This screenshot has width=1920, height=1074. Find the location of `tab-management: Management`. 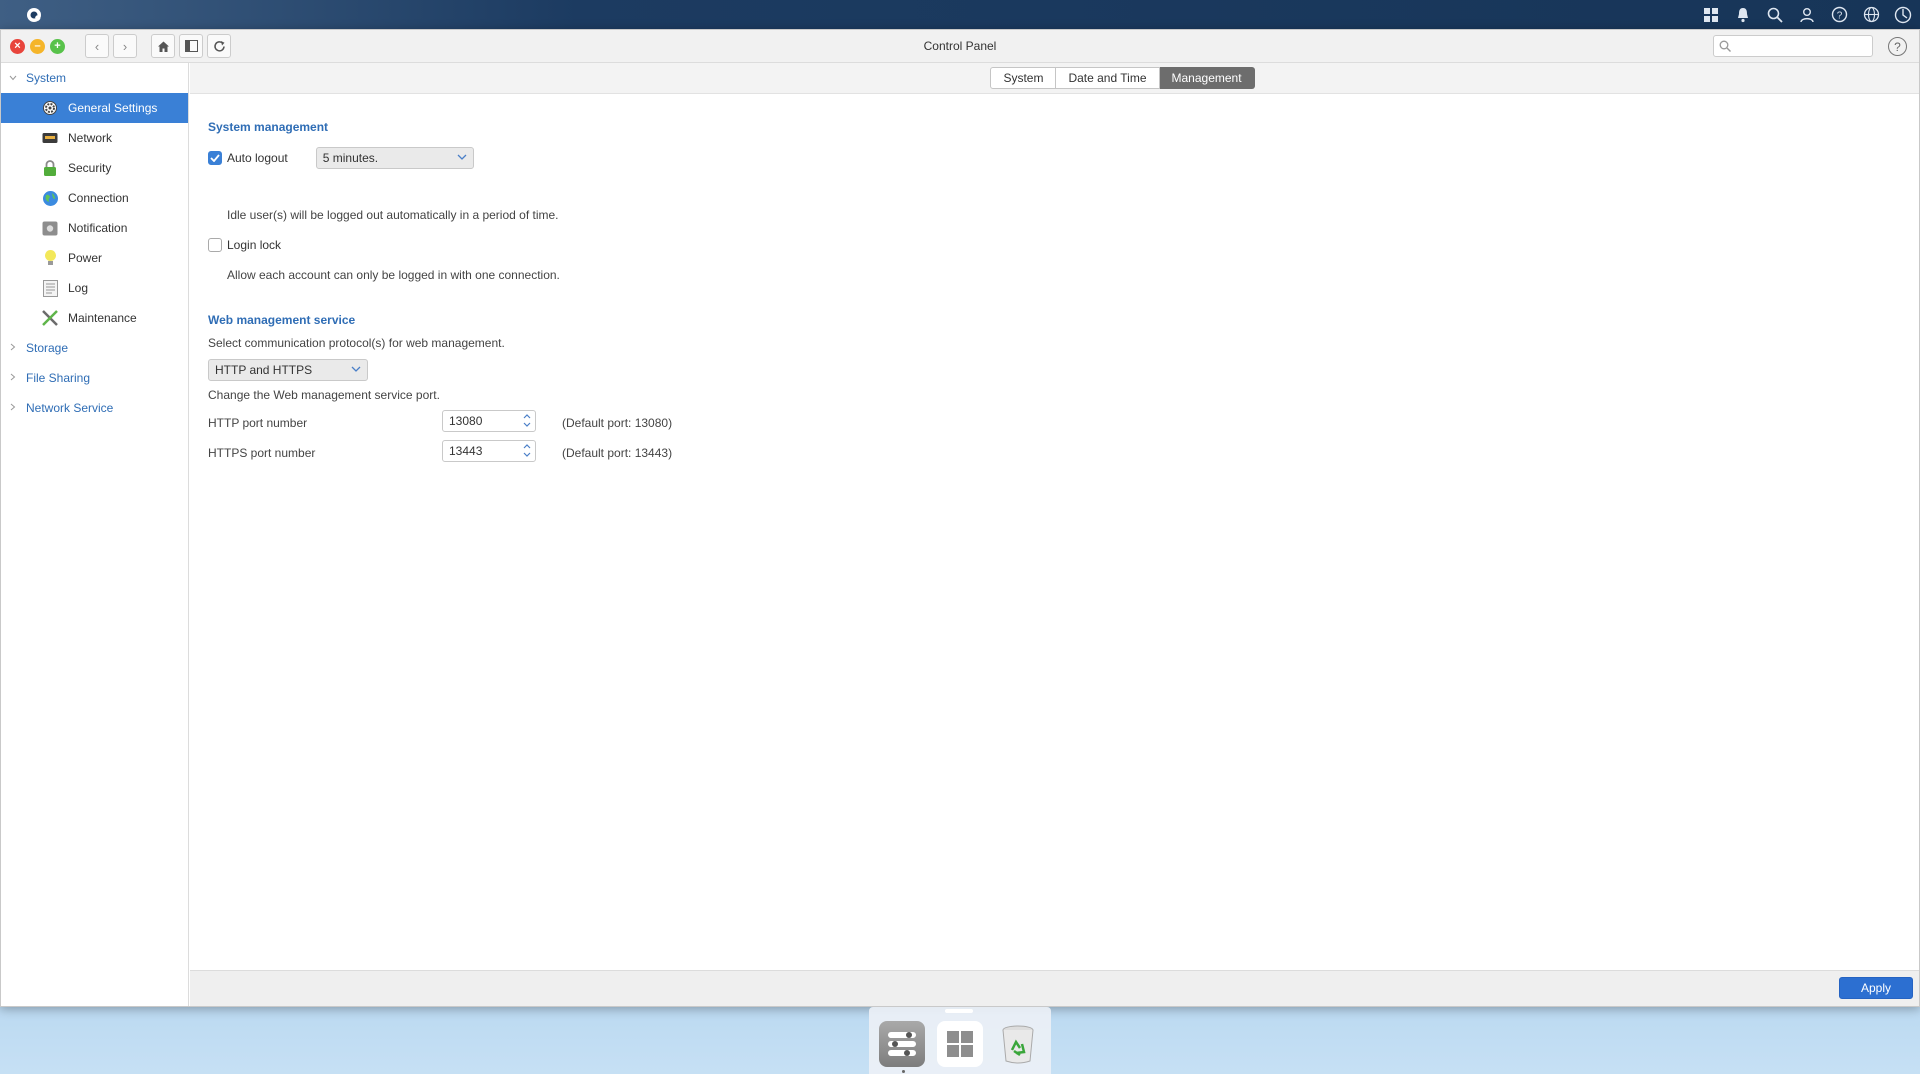

tab-management: Management is located at coordinates (1207, 78).